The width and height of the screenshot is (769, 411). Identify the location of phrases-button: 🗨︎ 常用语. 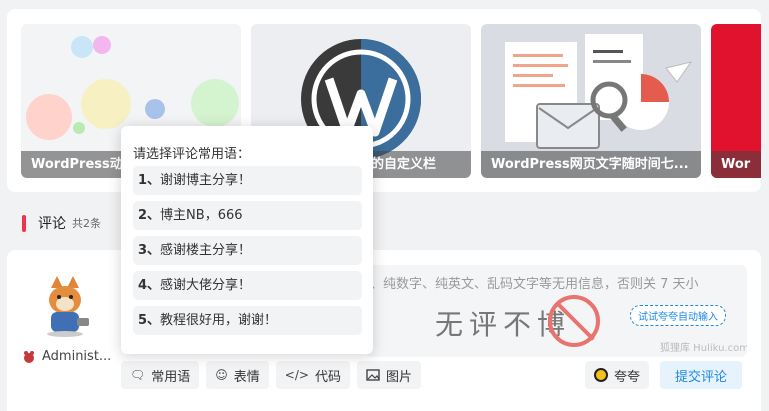
(160, 375).